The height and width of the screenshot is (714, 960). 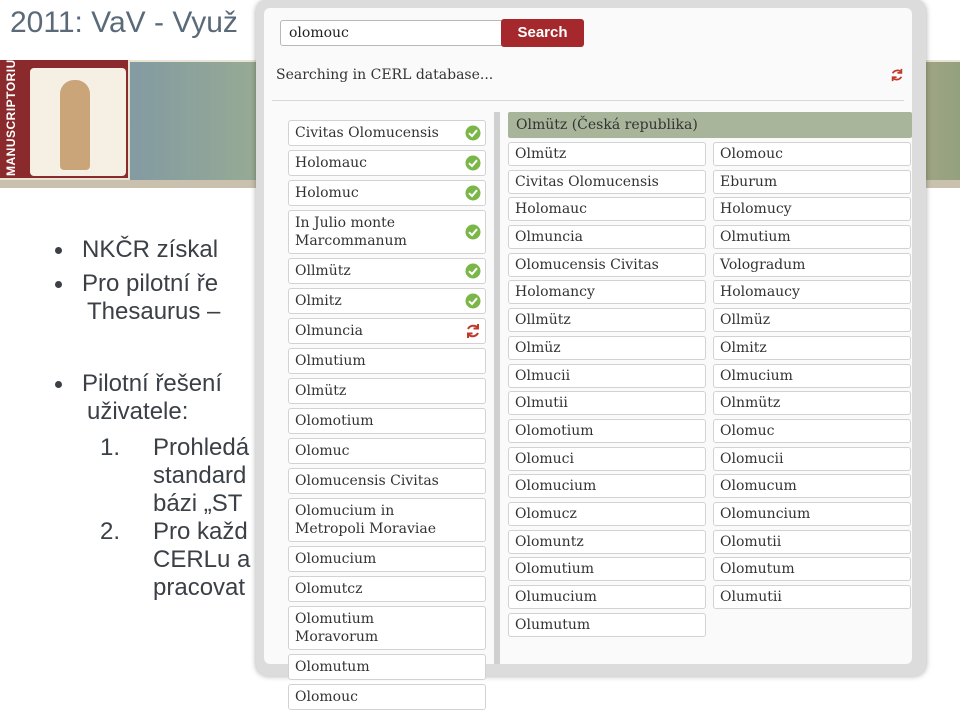 What do you see at coordinates (812, 403) in the screenshot?
I see `group-variant-item: Olnmütz` at bounding box center [812, 403].